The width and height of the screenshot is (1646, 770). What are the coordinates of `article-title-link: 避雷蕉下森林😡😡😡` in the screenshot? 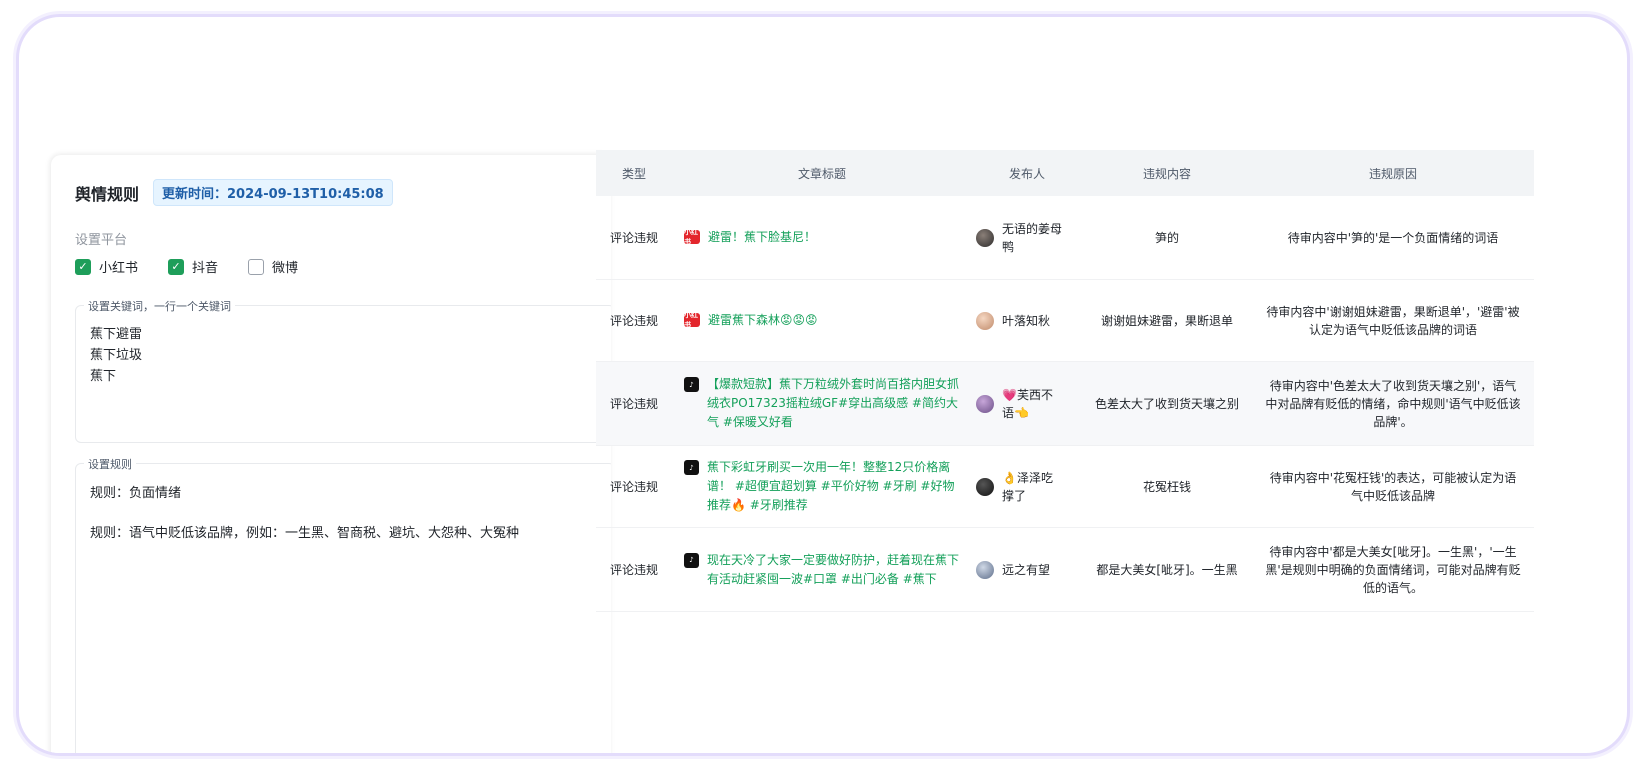 It's located at (763, 320).